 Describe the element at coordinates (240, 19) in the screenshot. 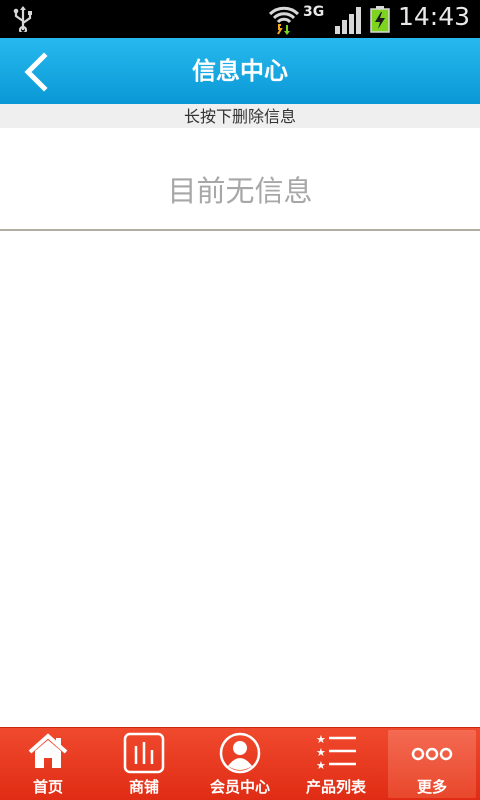

I see `status-bar: 3G 14:43` at that location.